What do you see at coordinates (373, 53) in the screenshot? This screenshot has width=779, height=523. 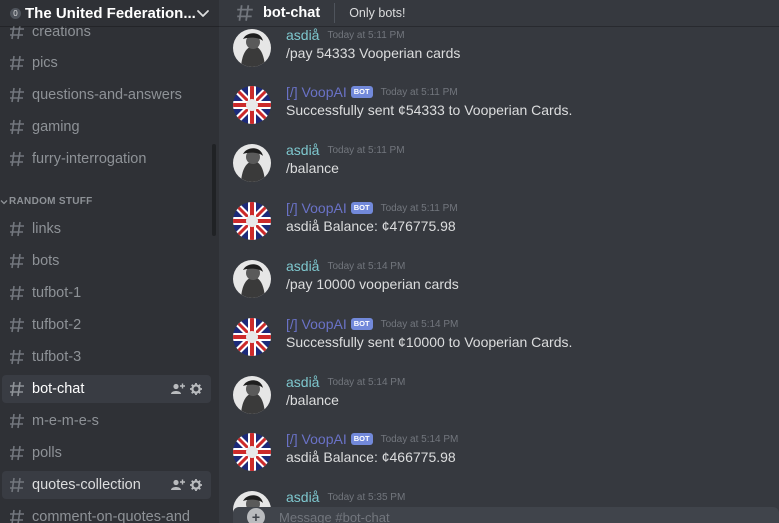 I see `message-content: /pay 54333 Vooperian cards` at bounding box center [373, 53].